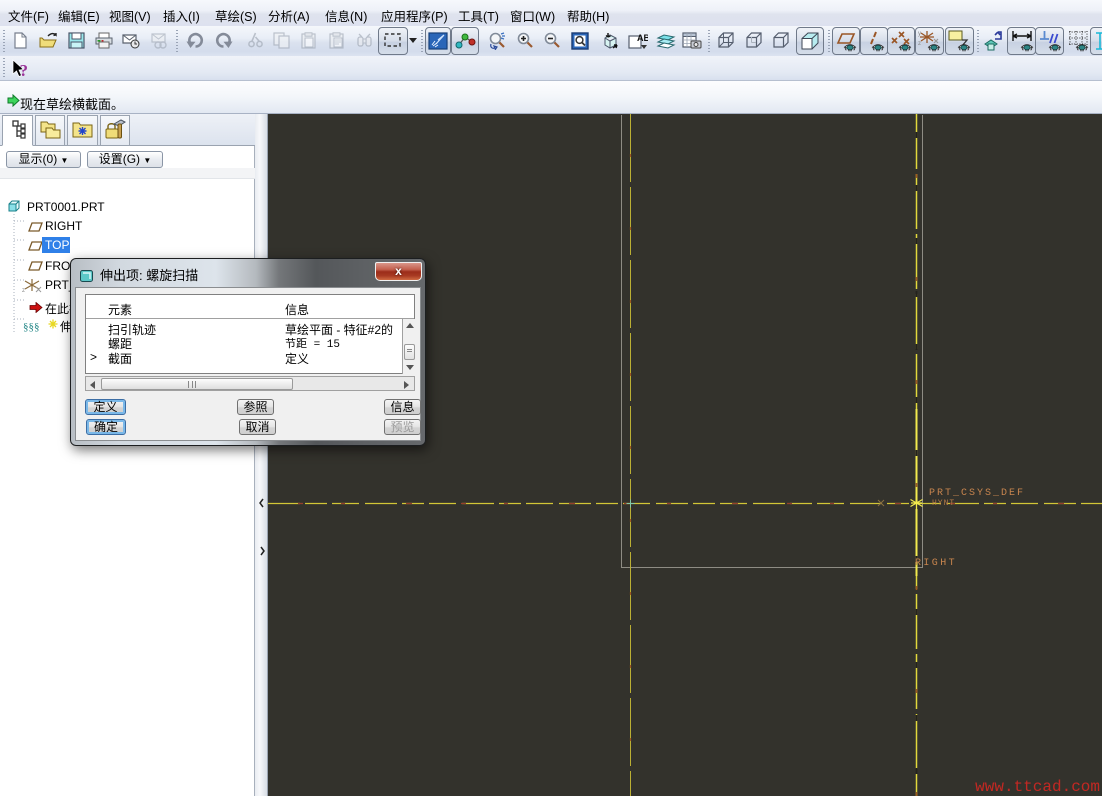 This screenshot has width=1102, height=796. Describe the element at coordinates (943, 503) in the screenshot. I see `svg-text: HYNT` at that location.